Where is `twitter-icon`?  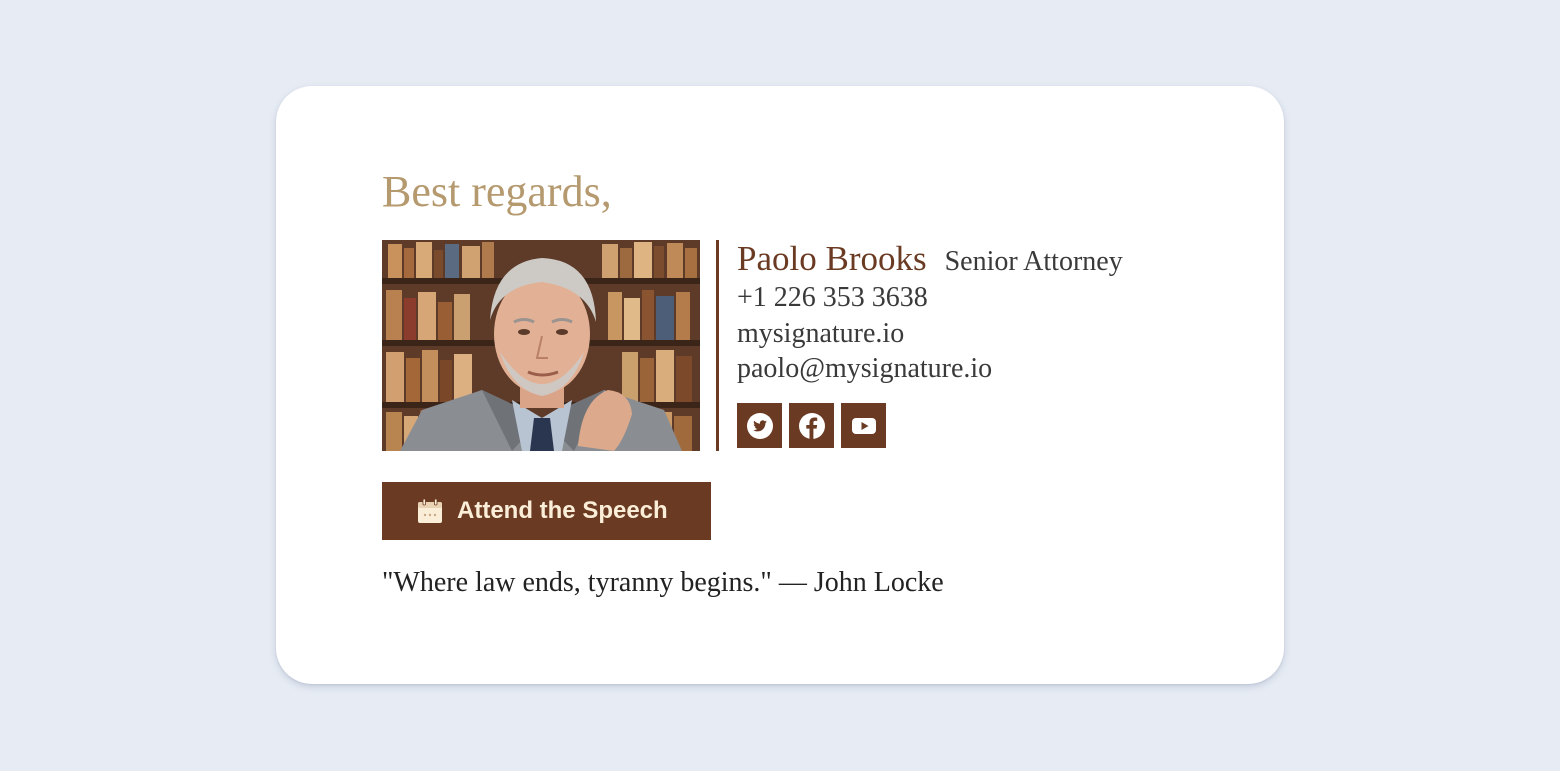 twitter-icon is located at coordinates (759, 425).